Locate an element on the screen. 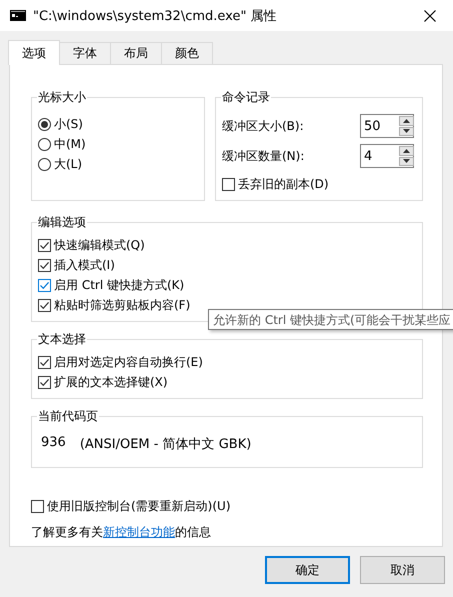 The height and width of the screenshot is (597, 453). window-title: "C:\windows\system32\cmd.exe" 属性 is located at coordinates (155, 16).